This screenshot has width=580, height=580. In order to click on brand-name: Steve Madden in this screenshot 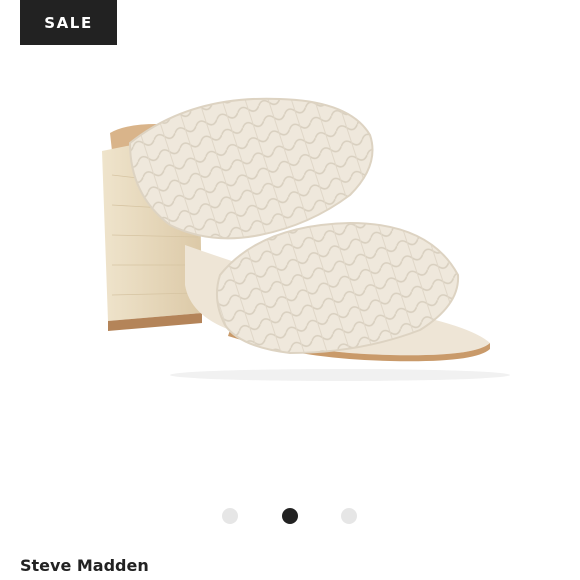, I will do `click(84, 565)`.